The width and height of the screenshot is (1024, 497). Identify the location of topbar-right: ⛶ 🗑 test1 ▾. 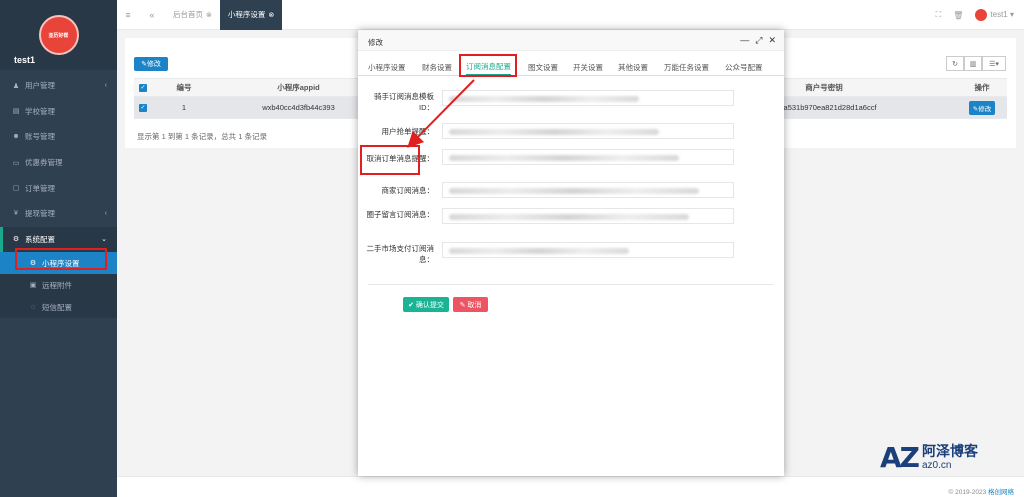
(975, 15).